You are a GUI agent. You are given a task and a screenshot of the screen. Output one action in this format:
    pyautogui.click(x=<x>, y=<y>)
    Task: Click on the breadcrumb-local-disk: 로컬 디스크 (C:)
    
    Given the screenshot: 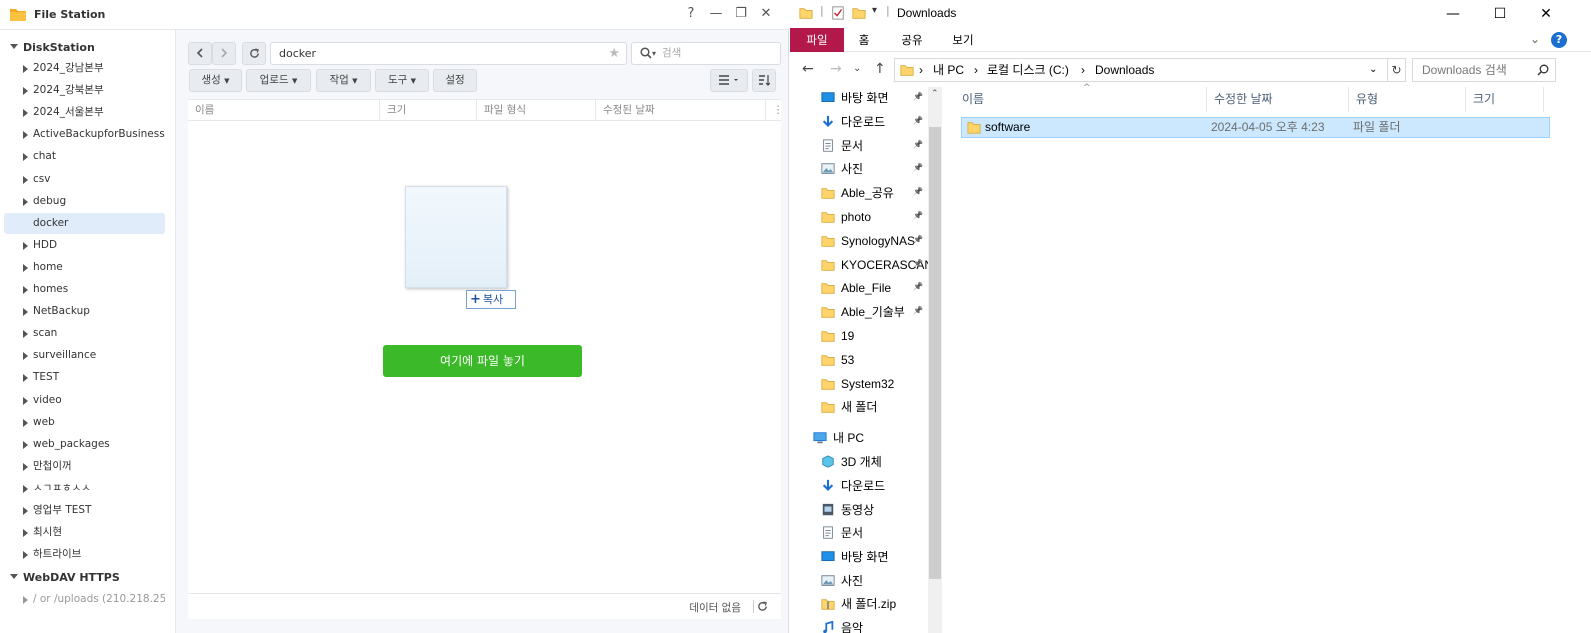 What is the action you would take?
    pyautogui.click(x=1028, y=70)
    